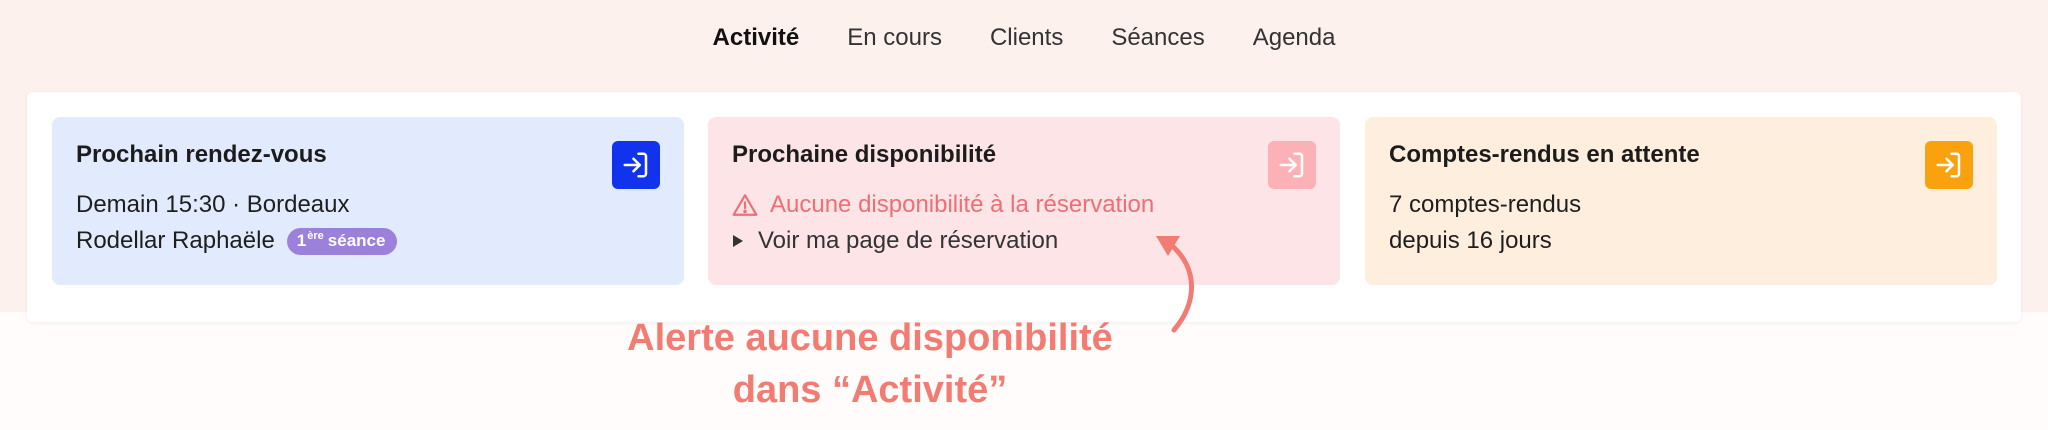 The image size is (2048, 430). I want to click on appointment-client-row: Rodellar Raphaële 1 ère séance, so click(237, 241).